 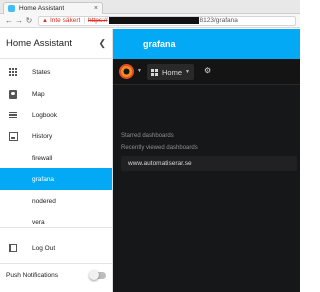 I want to click on list-icon, so click(x=13, y=115).